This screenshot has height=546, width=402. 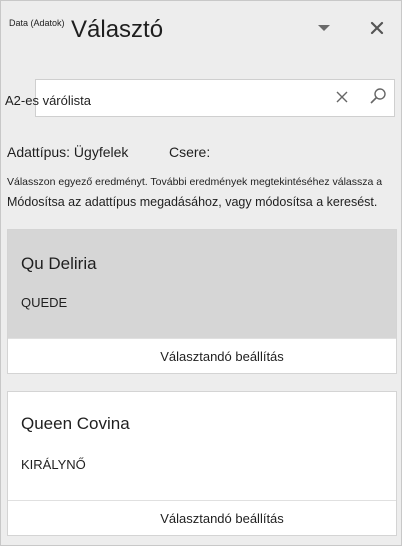 What do you see at coordinates (117, 29) in the screenshot?
I see `pane-title: Választó` at bounding box center [117, 29].